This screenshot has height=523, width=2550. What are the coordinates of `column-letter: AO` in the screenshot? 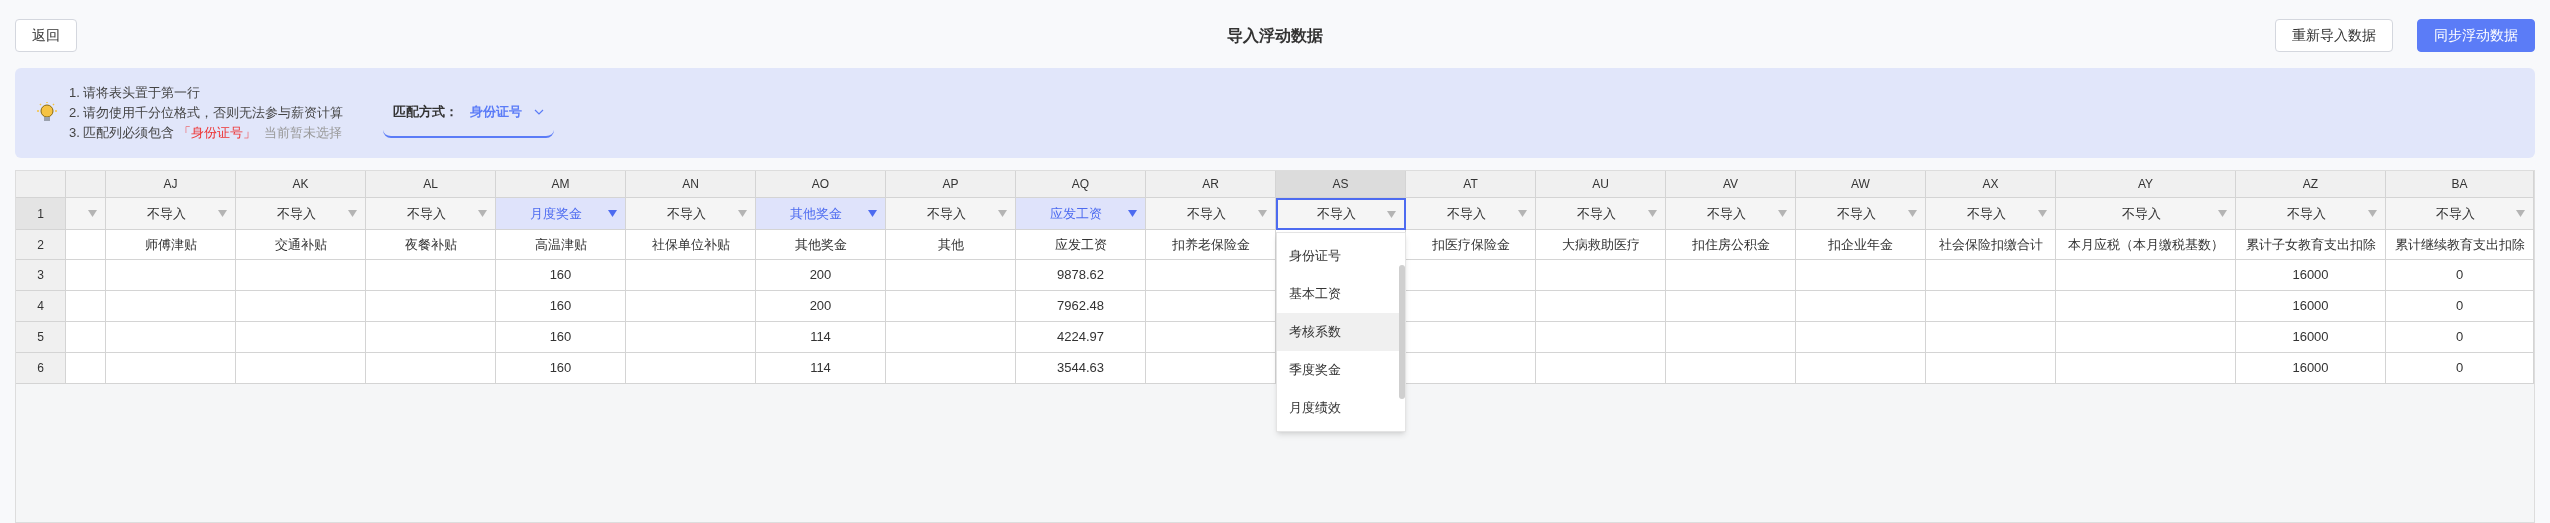 It's located at (821, 184).